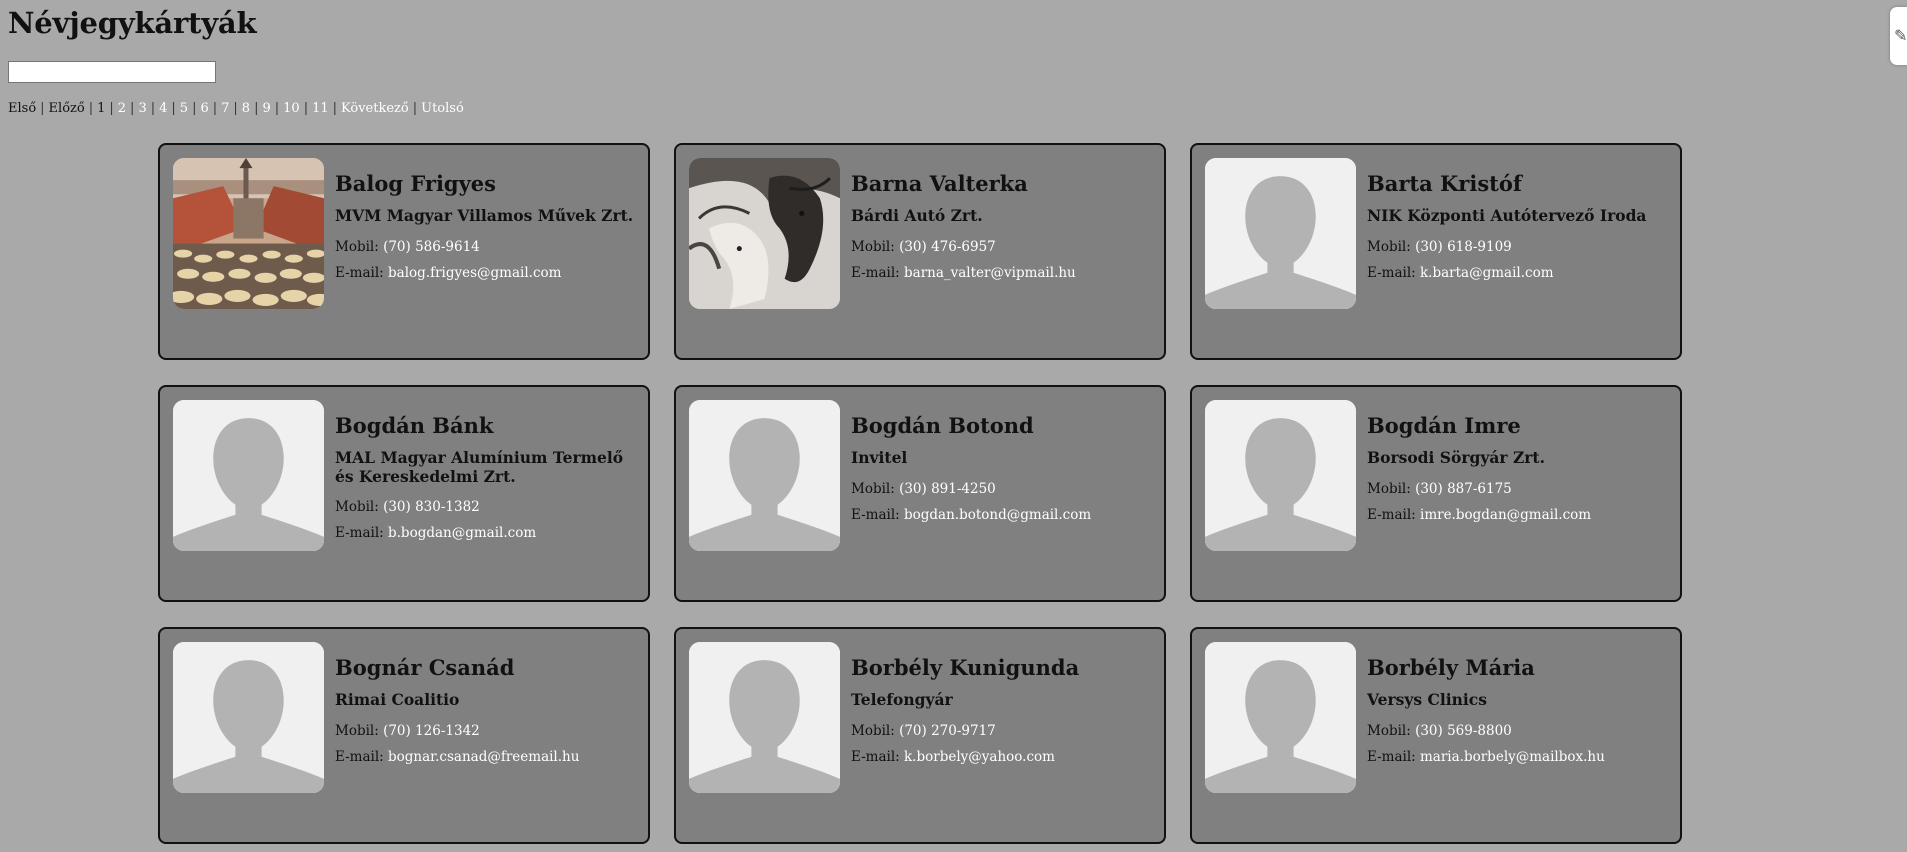  I want to click on mobile-number: (30) 569-8800, so click(1463, 731).